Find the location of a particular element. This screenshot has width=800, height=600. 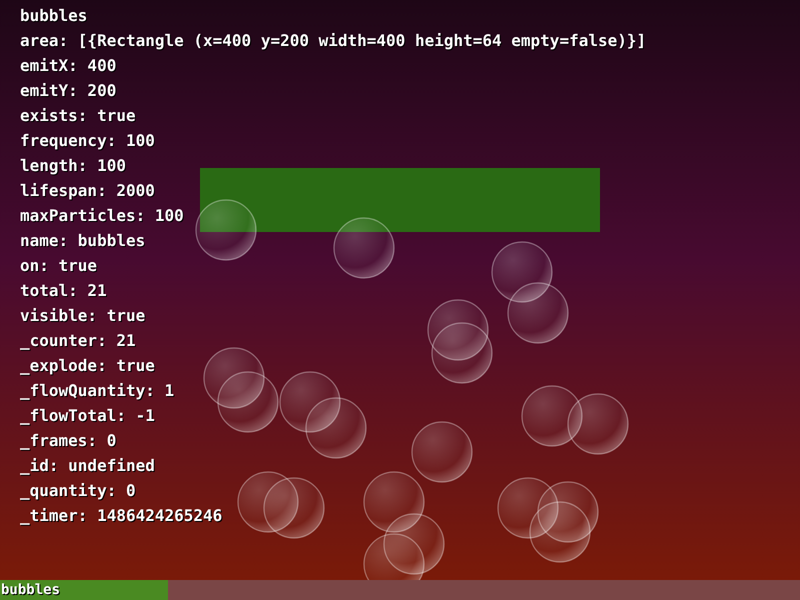

debug-line: _id: undefined is located at coordinates (87, 466).